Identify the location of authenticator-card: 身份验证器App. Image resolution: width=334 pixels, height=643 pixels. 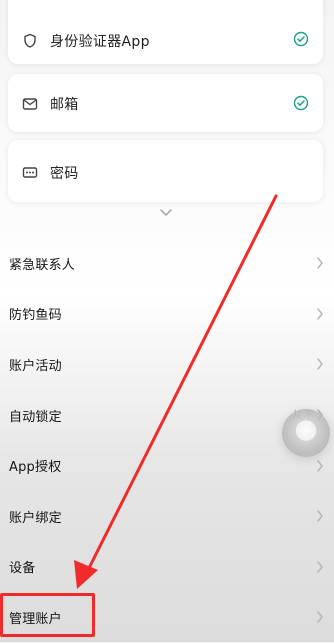
(165, 32).